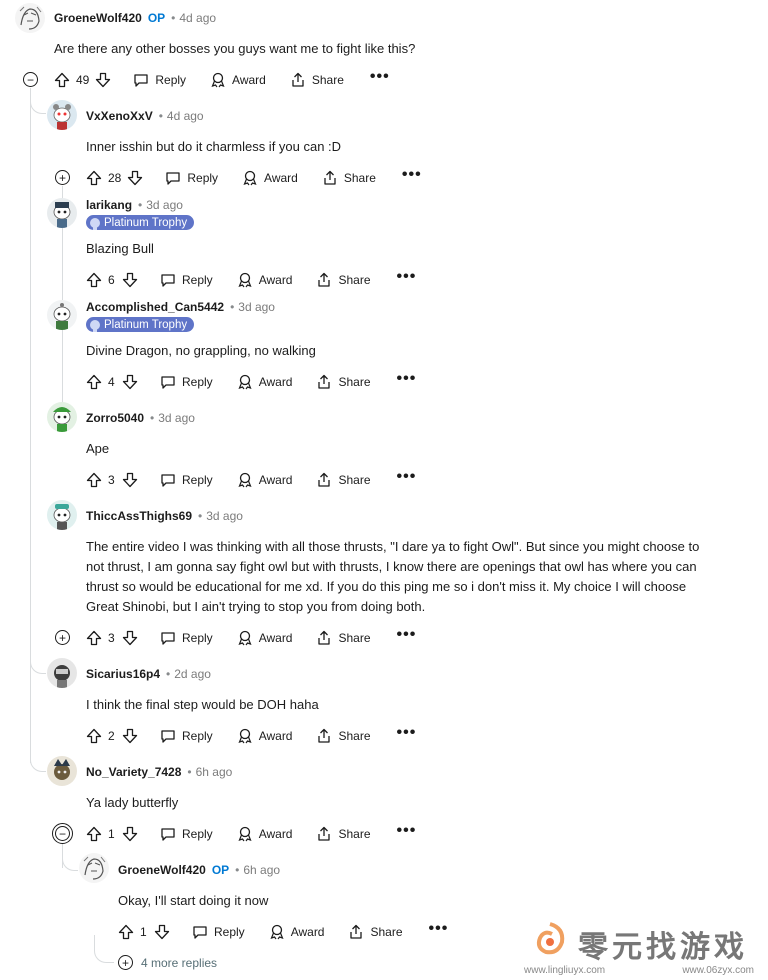  I want to click on speech-bubble-icon, so click(168, 280).